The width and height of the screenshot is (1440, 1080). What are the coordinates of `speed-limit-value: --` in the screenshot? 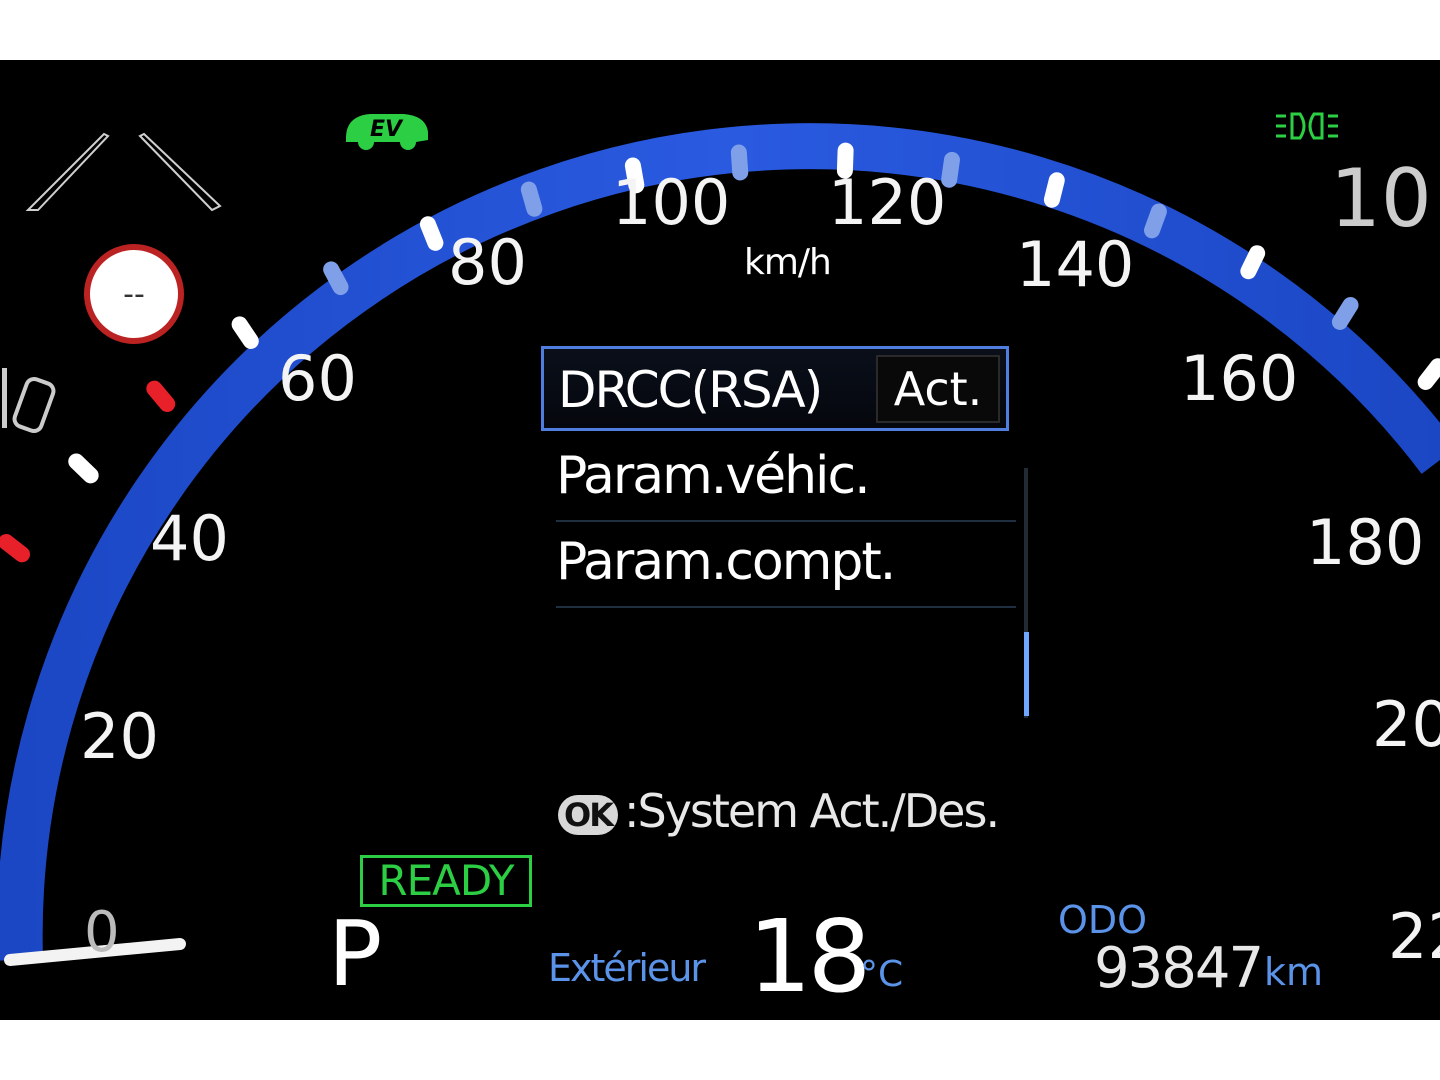 It's located at (134, 294).